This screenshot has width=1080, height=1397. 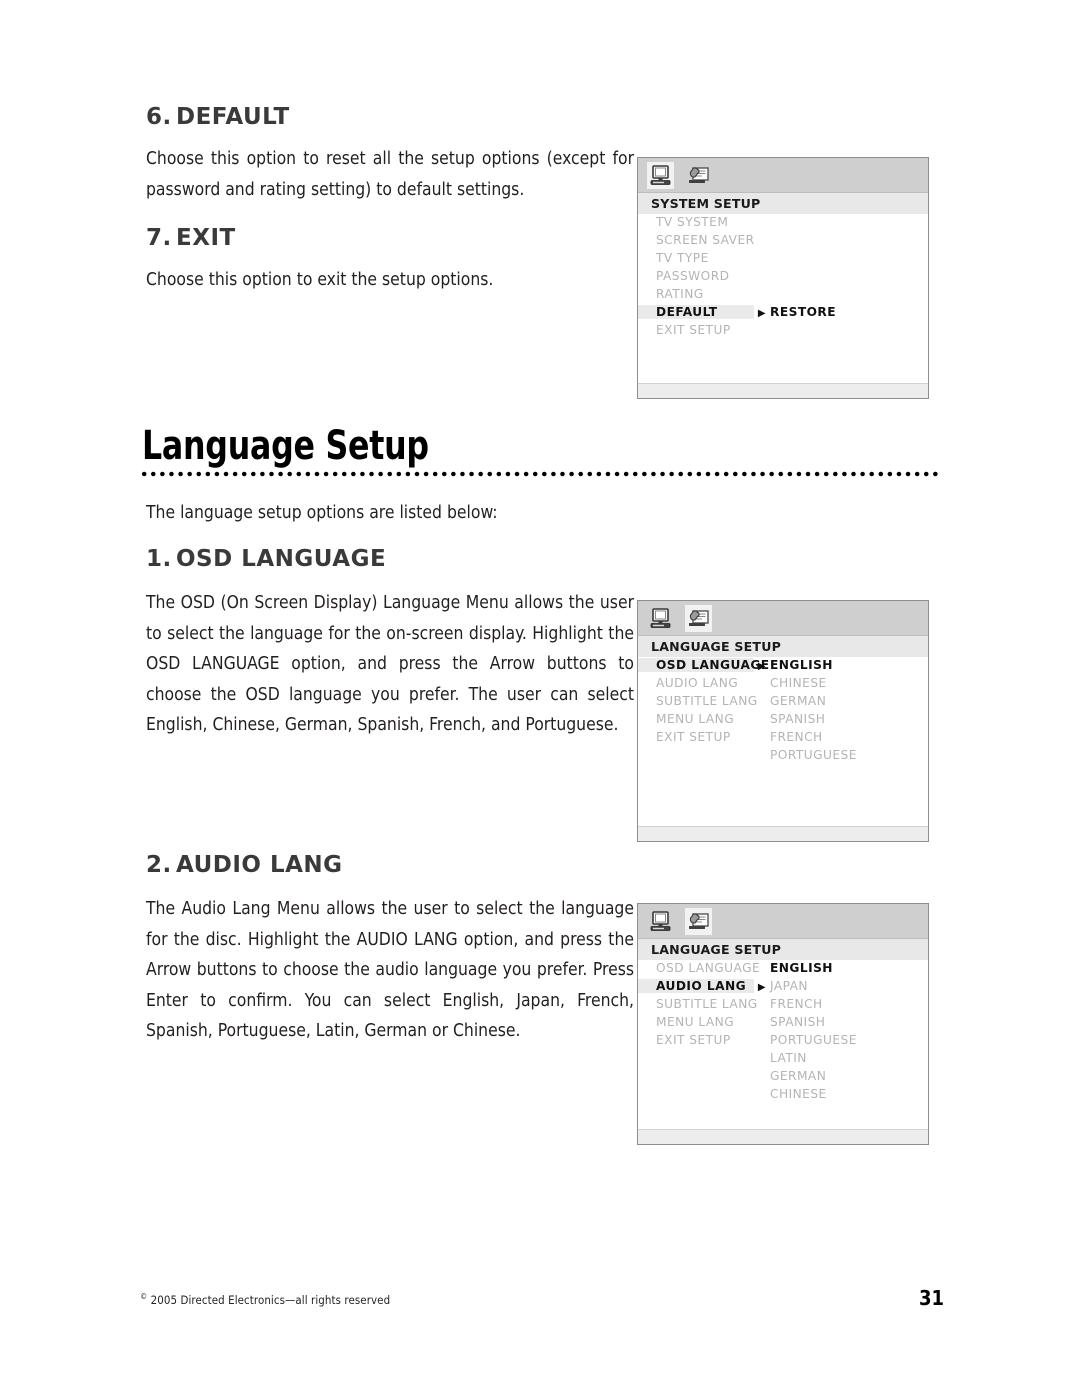 What do you see at coordinates (695, 719) in the screenshot?
I see `osd-row-label: MENU LANG` at bounding box center [695, 719].